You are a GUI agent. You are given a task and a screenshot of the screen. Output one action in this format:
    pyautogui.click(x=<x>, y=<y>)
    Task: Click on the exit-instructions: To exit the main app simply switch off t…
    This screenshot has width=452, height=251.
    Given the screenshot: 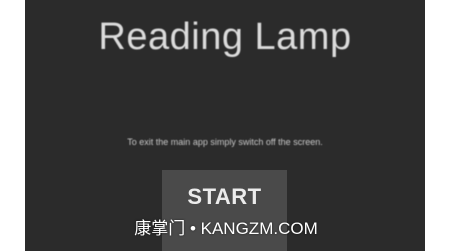 What is the action you would take?
    pyautogui.click(x=225, y=142)
    